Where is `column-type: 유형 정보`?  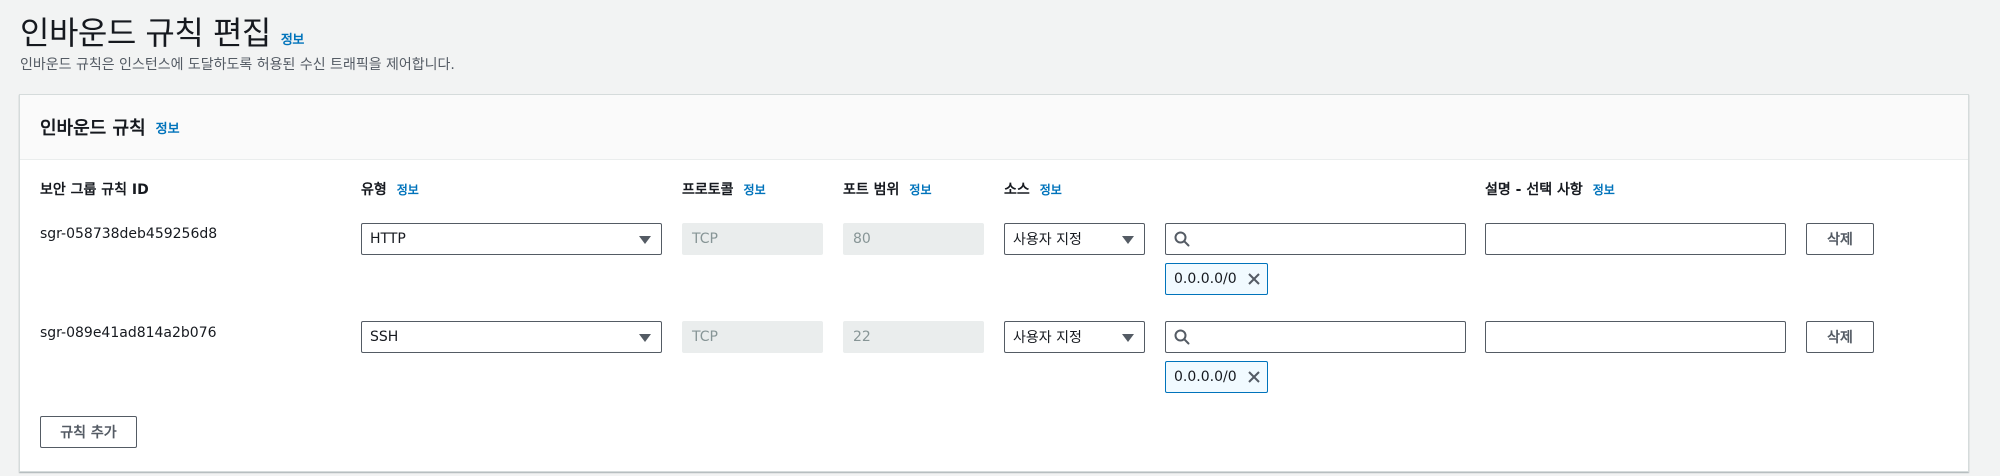
column-type: 유형 정보 is located at coordinates (390, 189).